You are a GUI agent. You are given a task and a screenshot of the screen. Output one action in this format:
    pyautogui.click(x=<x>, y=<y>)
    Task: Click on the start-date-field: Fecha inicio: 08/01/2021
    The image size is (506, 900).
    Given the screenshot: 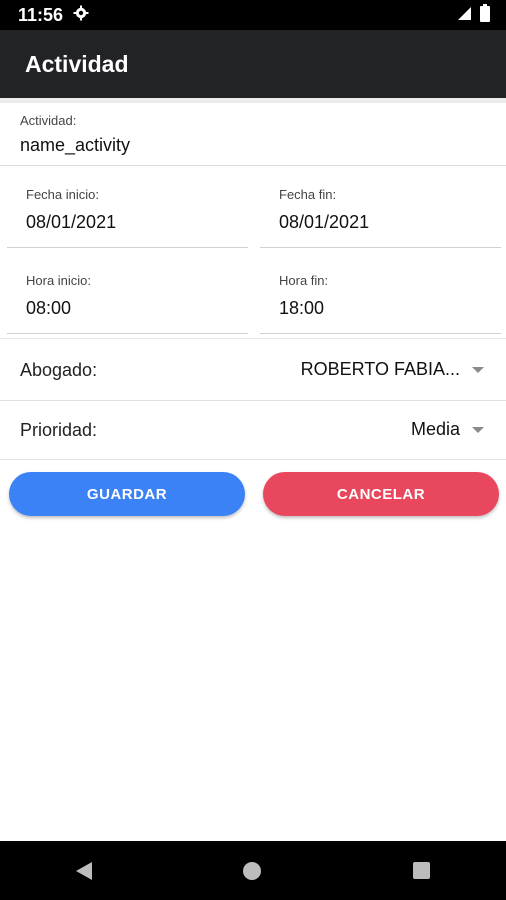 What is the action you would take?
    pyautogui.click(x=127, y=209)
    